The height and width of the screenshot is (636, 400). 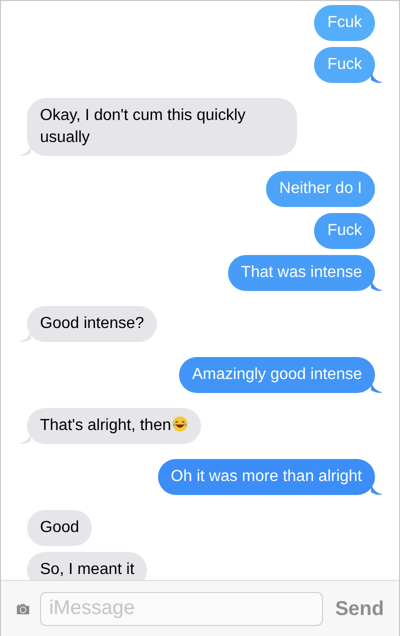 I want to click on send-button: Send, so click(x=358, y=609).